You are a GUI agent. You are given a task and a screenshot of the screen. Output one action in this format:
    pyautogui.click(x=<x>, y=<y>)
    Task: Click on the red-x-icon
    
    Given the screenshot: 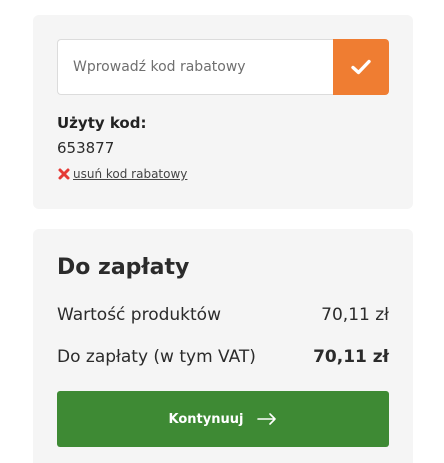 What is the action you would take?
    pyautogui.click(x=64, y=174)
    